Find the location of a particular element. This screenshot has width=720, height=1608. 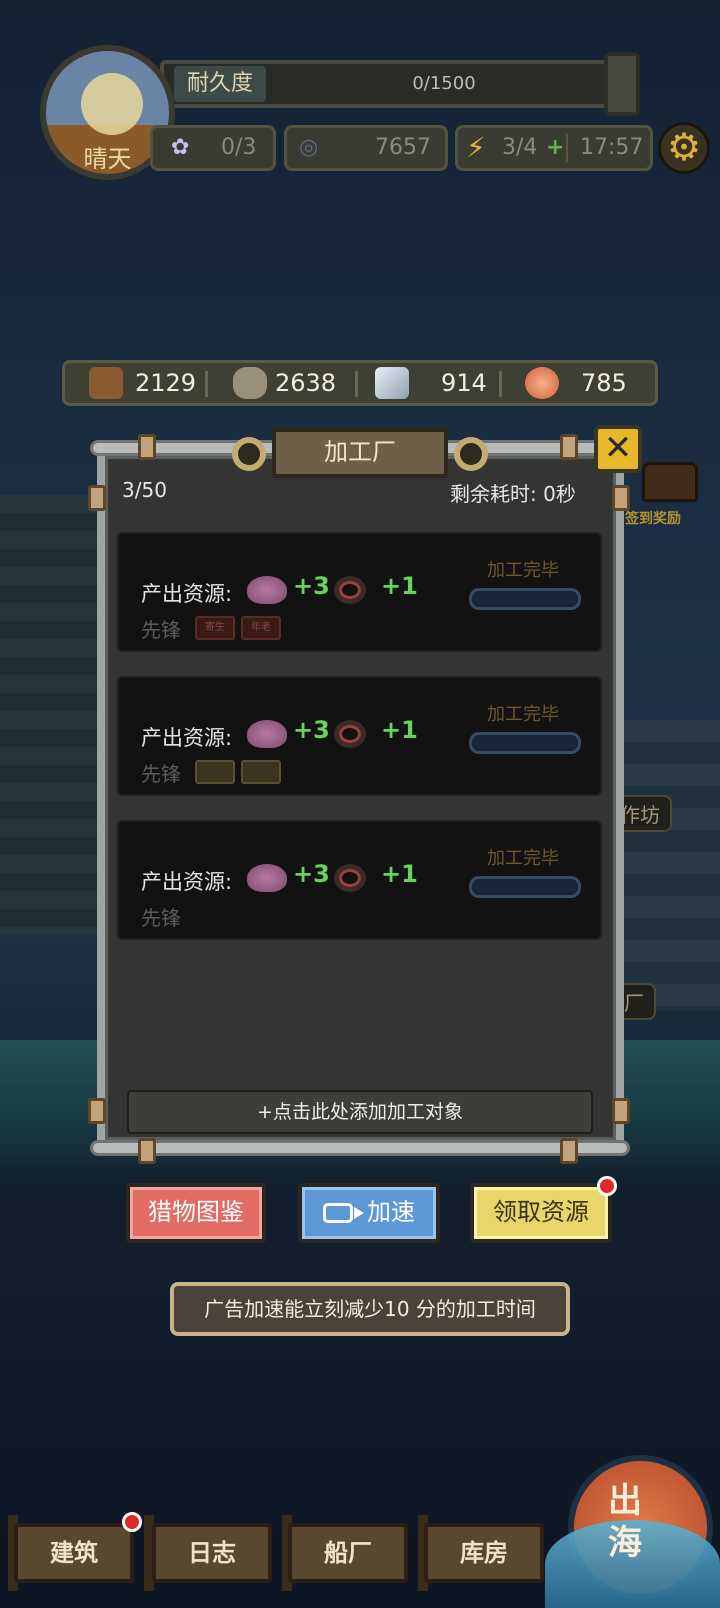

collect-resources-button: 领取资源 is located at coordinates (541, 1213).